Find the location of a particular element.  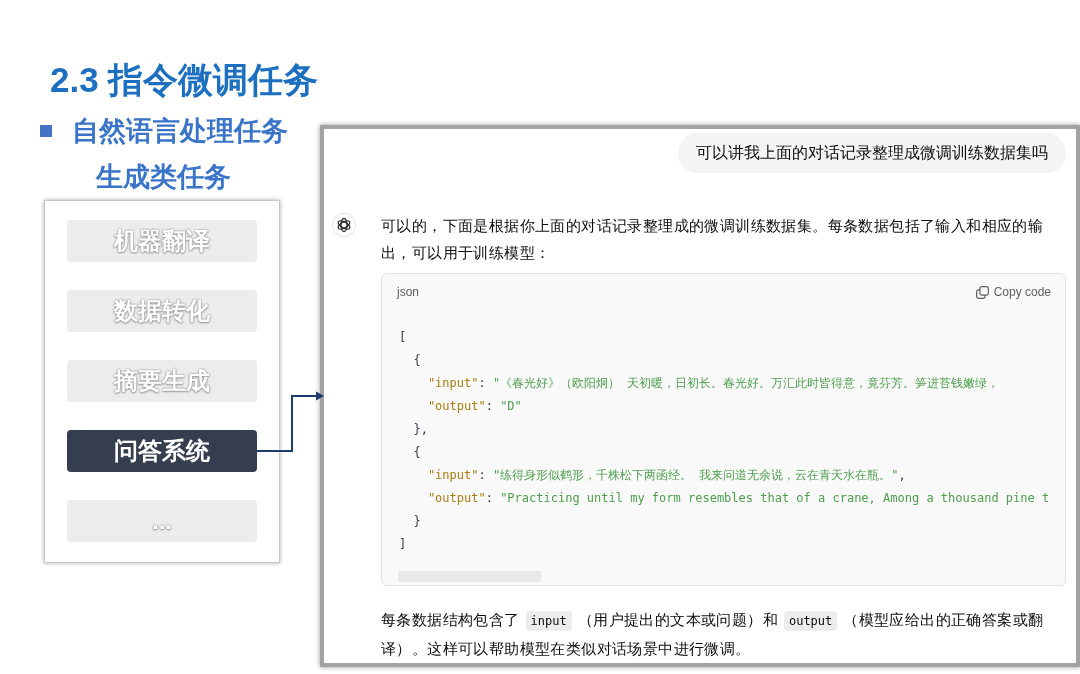

bullet-heading: 自然语言处理任务 is located at coordinates (180, 131).